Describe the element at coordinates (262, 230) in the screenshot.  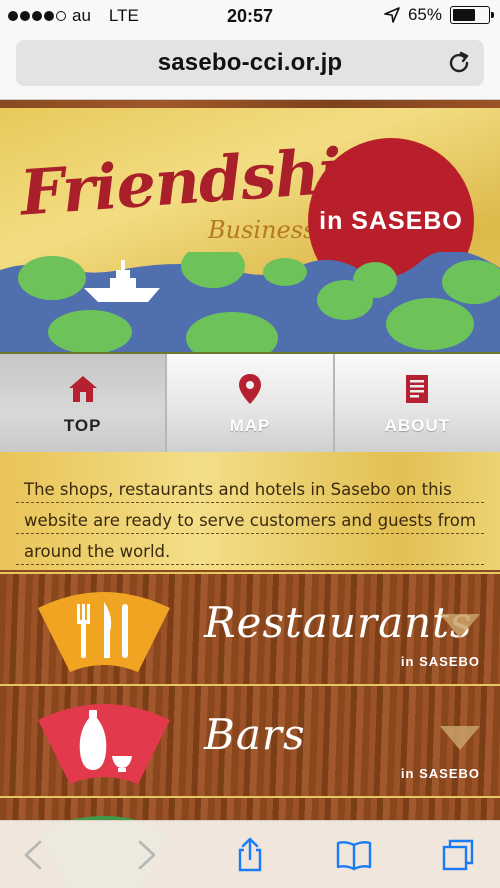
I see `banner-subtitle: Business` at that location.